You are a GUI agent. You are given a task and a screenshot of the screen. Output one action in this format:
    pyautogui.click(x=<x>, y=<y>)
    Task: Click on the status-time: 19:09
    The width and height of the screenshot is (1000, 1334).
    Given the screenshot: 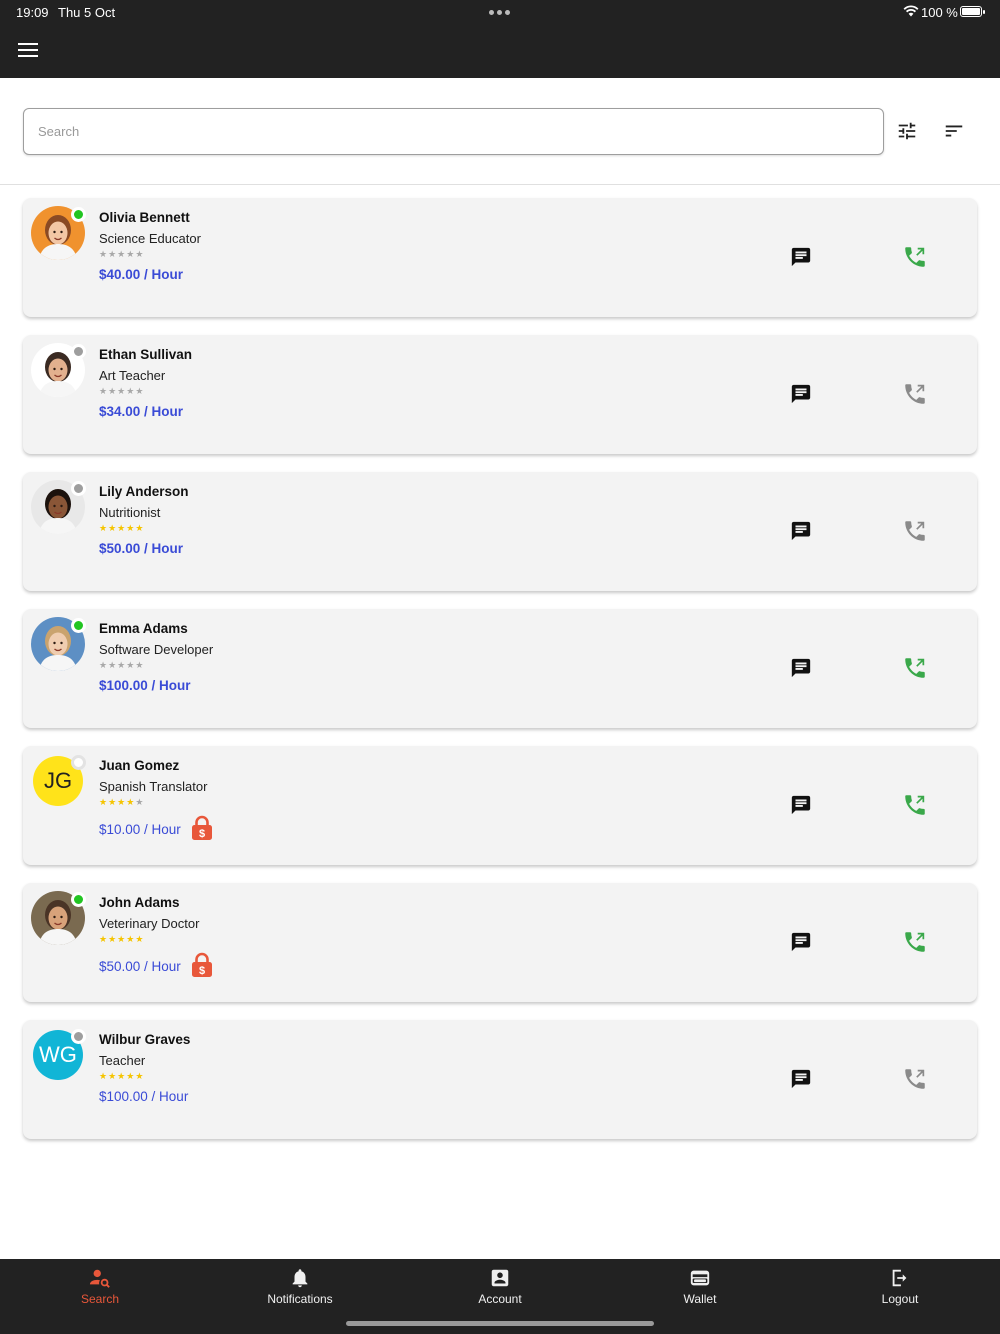 What is the action you would take?
    pyautogui.click(x=32, y=12)
    